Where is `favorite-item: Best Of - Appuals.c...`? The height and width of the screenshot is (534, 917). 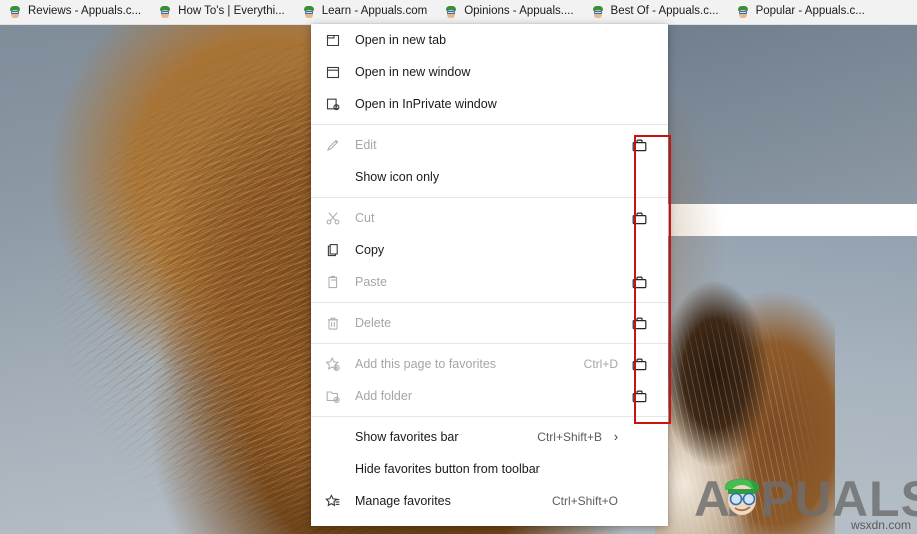 favorite-item: Best Of - Appuals.c... is located at coordinates (655, 12).